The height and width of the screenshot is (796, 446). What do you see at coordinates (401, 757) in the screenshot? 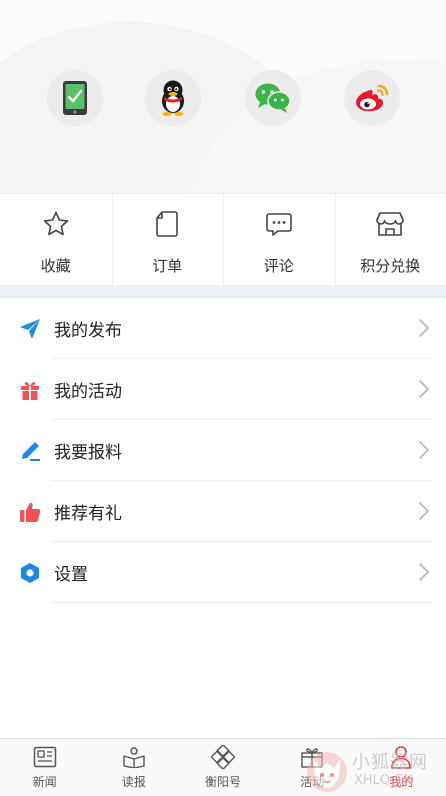
I see `user-icon` at bounding box center [401, 757].